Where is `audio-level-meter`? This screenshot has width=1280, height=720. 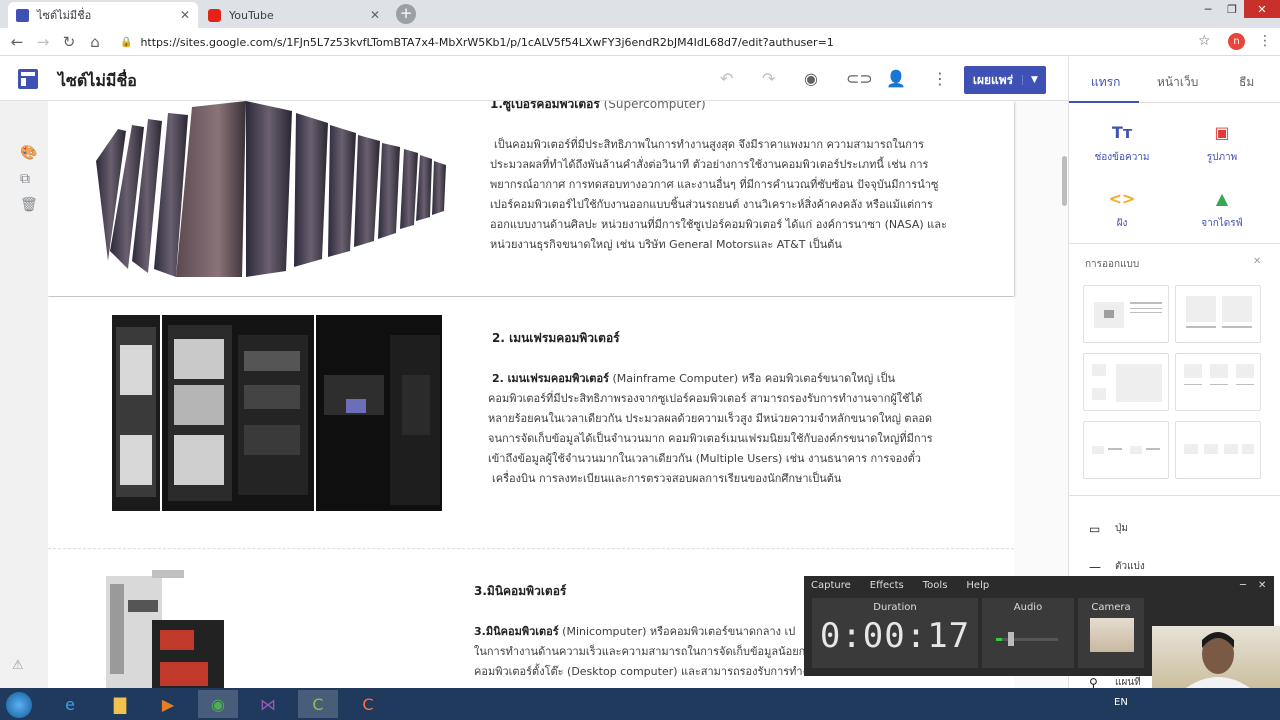 audio-level-meter is located at coordinates (999, 639).